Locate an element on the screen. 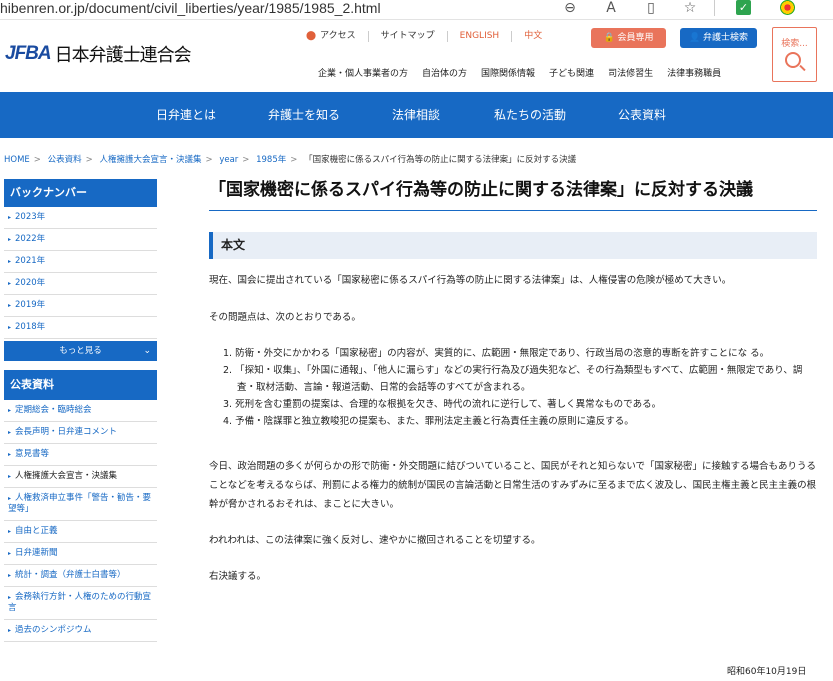  crumb-current: 「国家機密に係るスパイ行為等の防止に関する法律案」に反対する決議 is located at coordinates (440, 160).